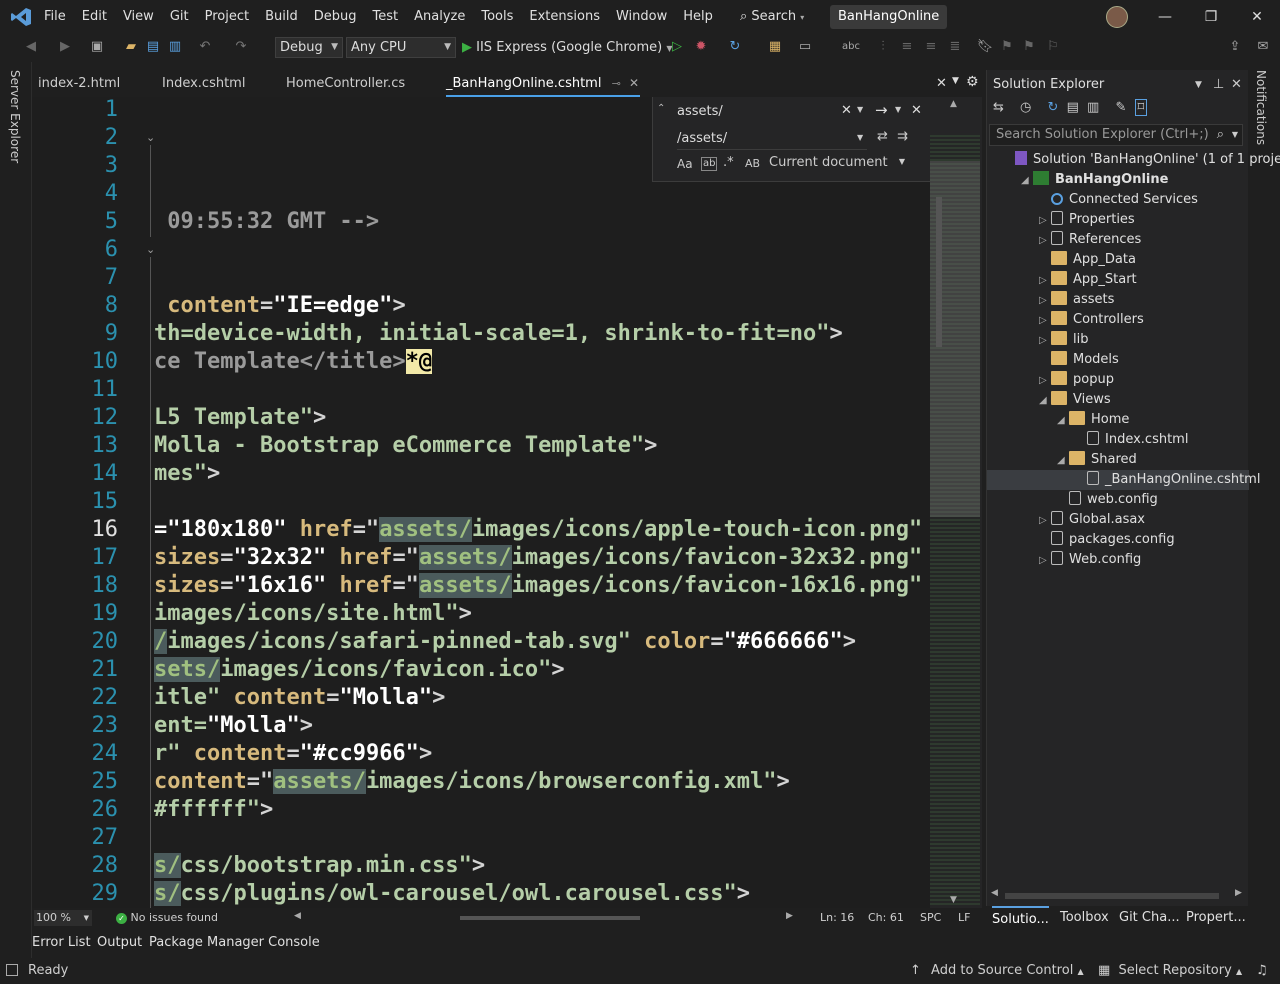 The image size is (1280, 984). What do you see at coordinates (1211, 17) in the screenshot?
I see `restore-icon: ❐` at bounding box center [1211, 17].